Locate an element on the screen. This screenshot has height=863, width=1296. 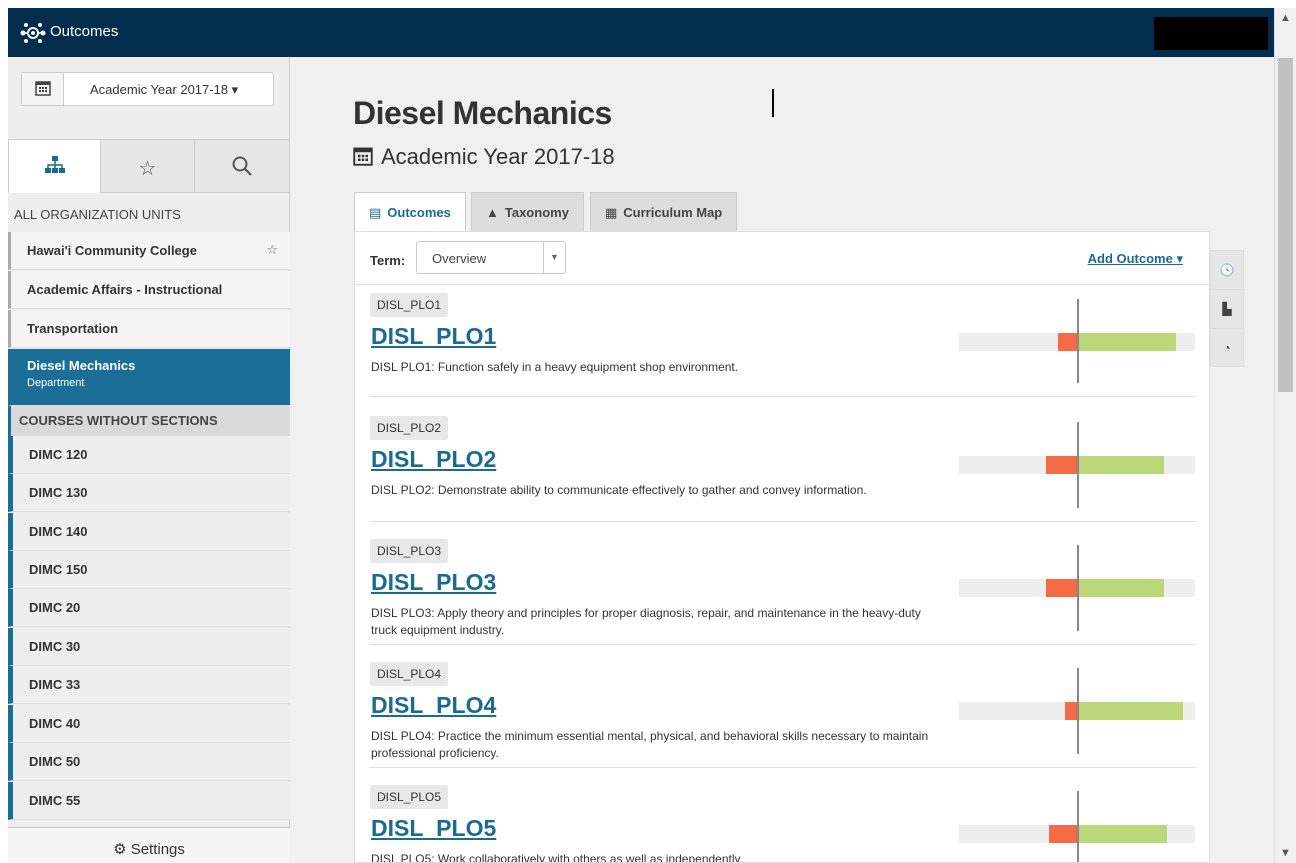
sidebar-item-label: Hawai'i Community College is located at coordinates (112, 250).